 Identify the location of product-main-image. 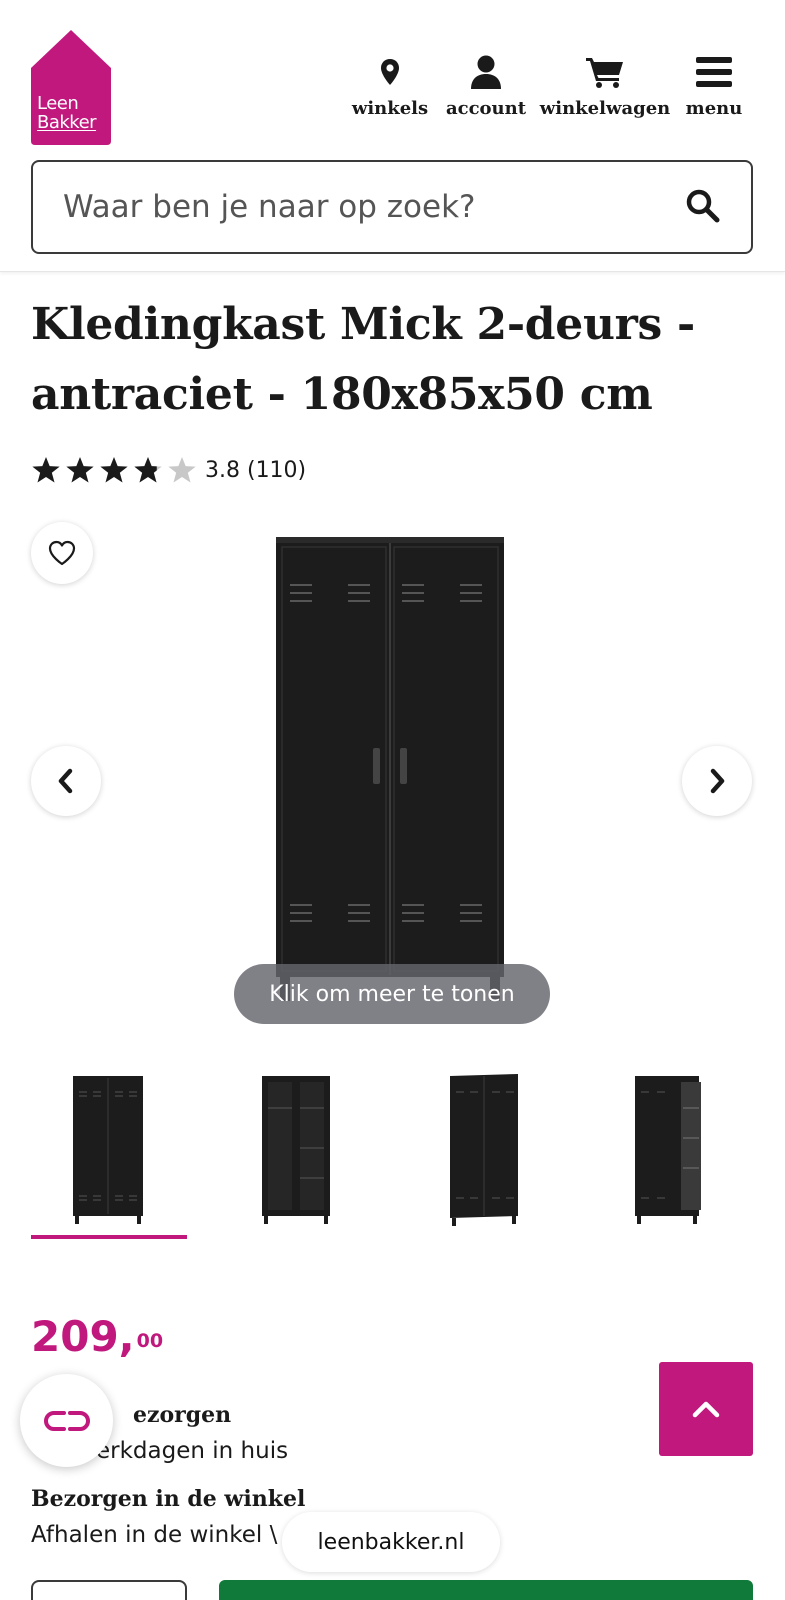
(390, 780).